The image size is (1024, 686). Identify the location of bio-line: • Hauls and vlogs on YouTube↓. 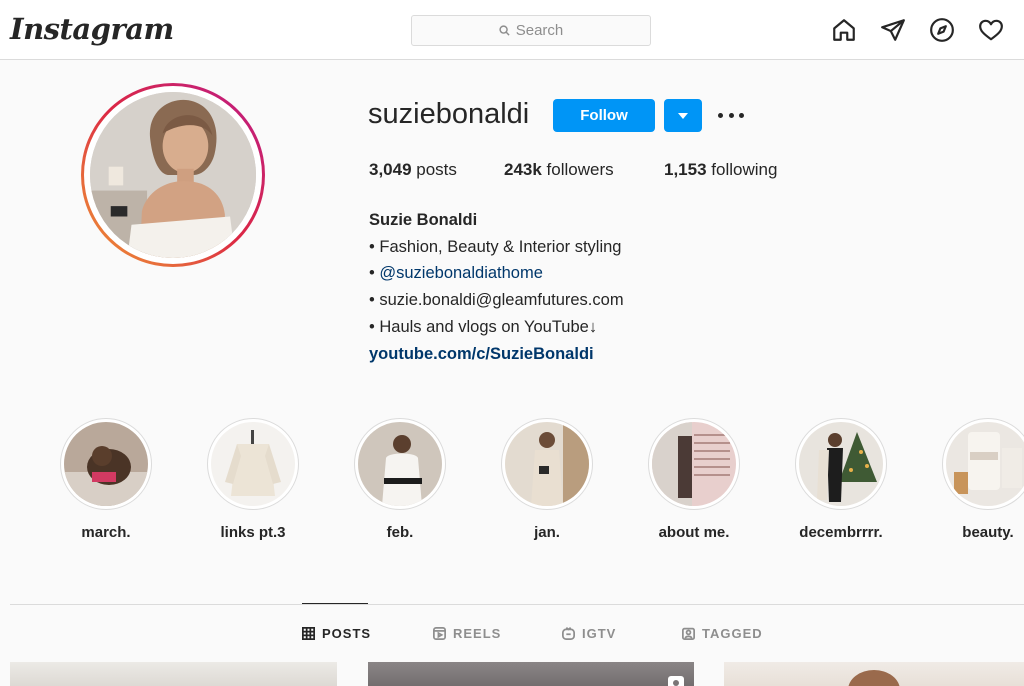
(483, 326).